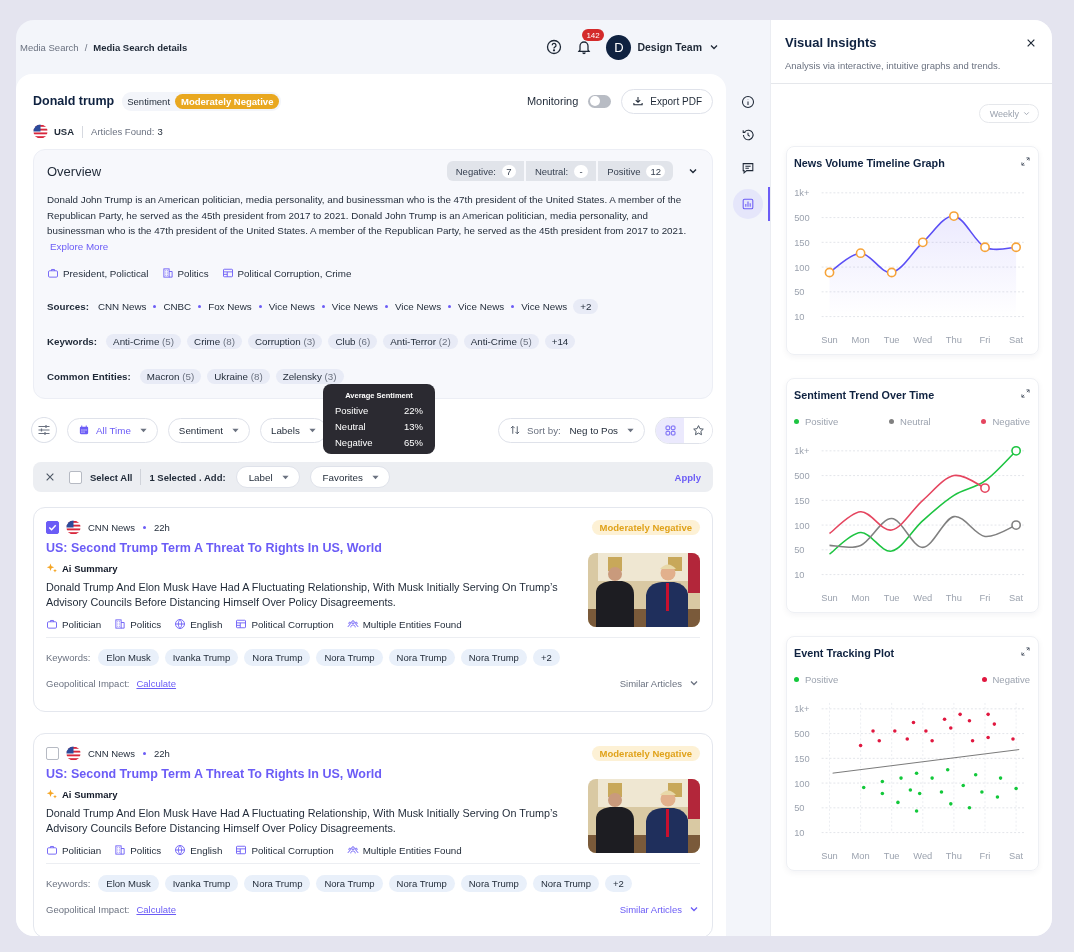 This screenshot has height=952, width=1074. What do you see at coordinates (170, 376) in the screenshot?
I see `entity-chip: Macron (5)` at bounding box center [170, 376].